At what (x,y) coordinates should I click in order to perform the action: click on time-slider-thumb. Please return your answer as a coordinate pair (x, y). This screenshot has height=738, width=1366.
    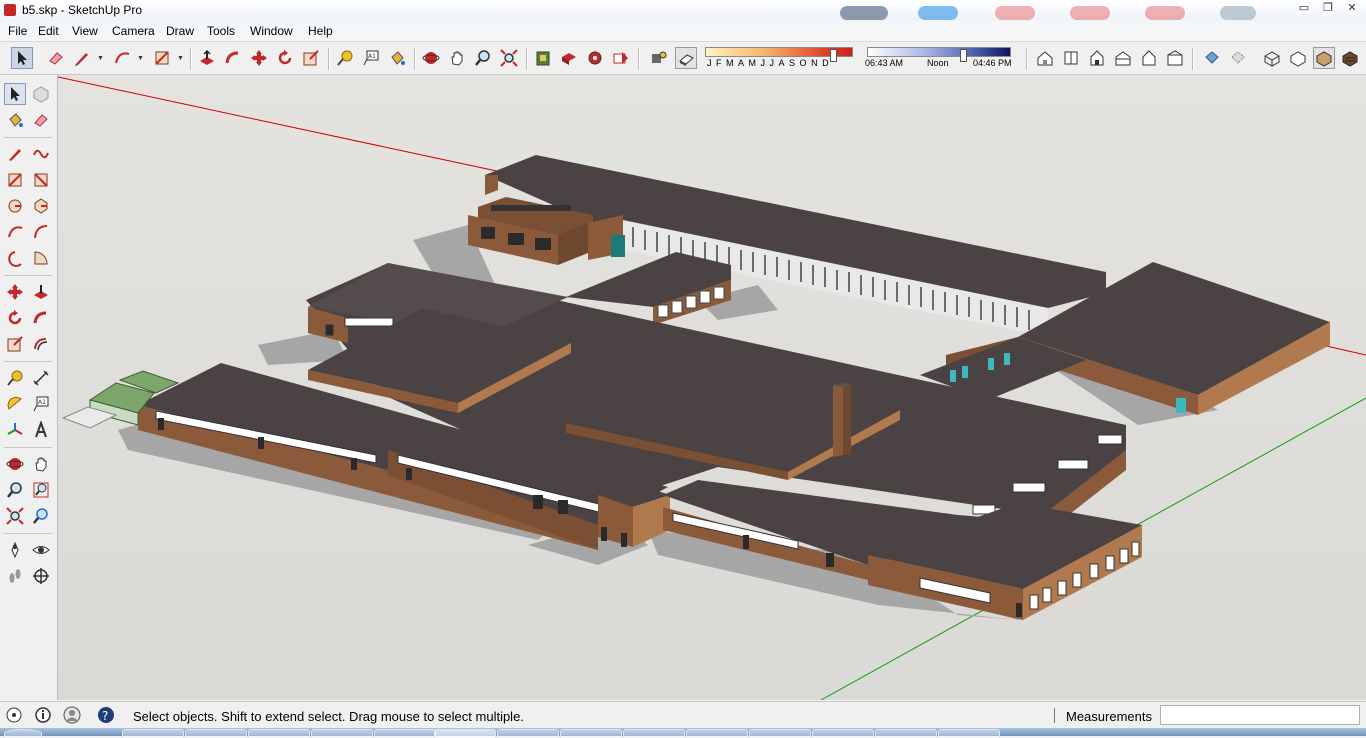
    Looking at the image, I should click on (963, 55).